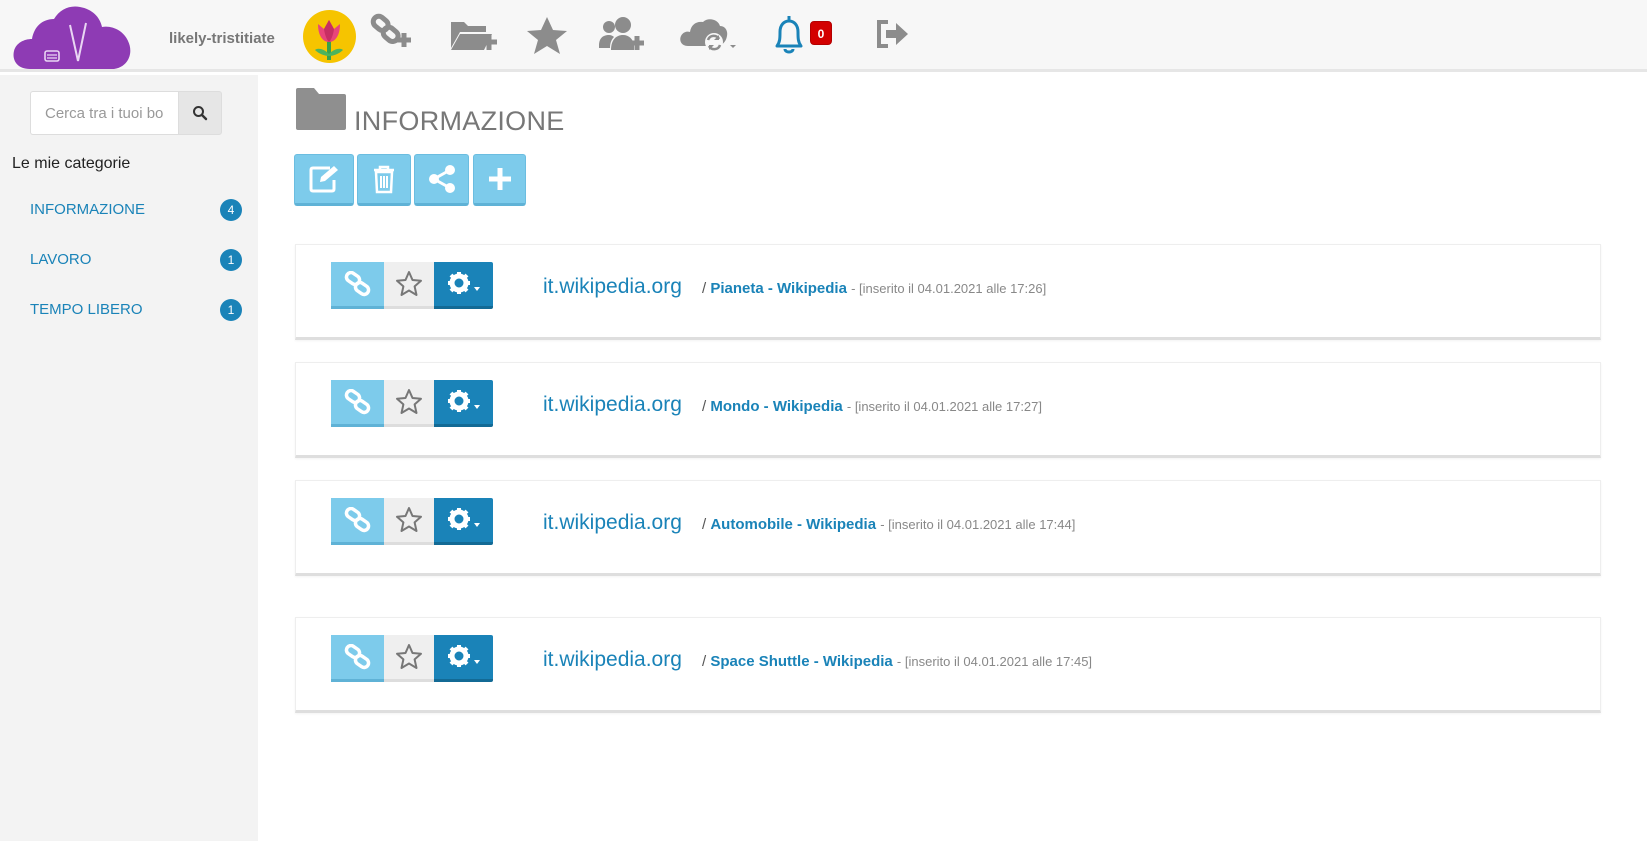 The image size is (1647, 841). I want to click on add-users-icon, so click(622, 35).